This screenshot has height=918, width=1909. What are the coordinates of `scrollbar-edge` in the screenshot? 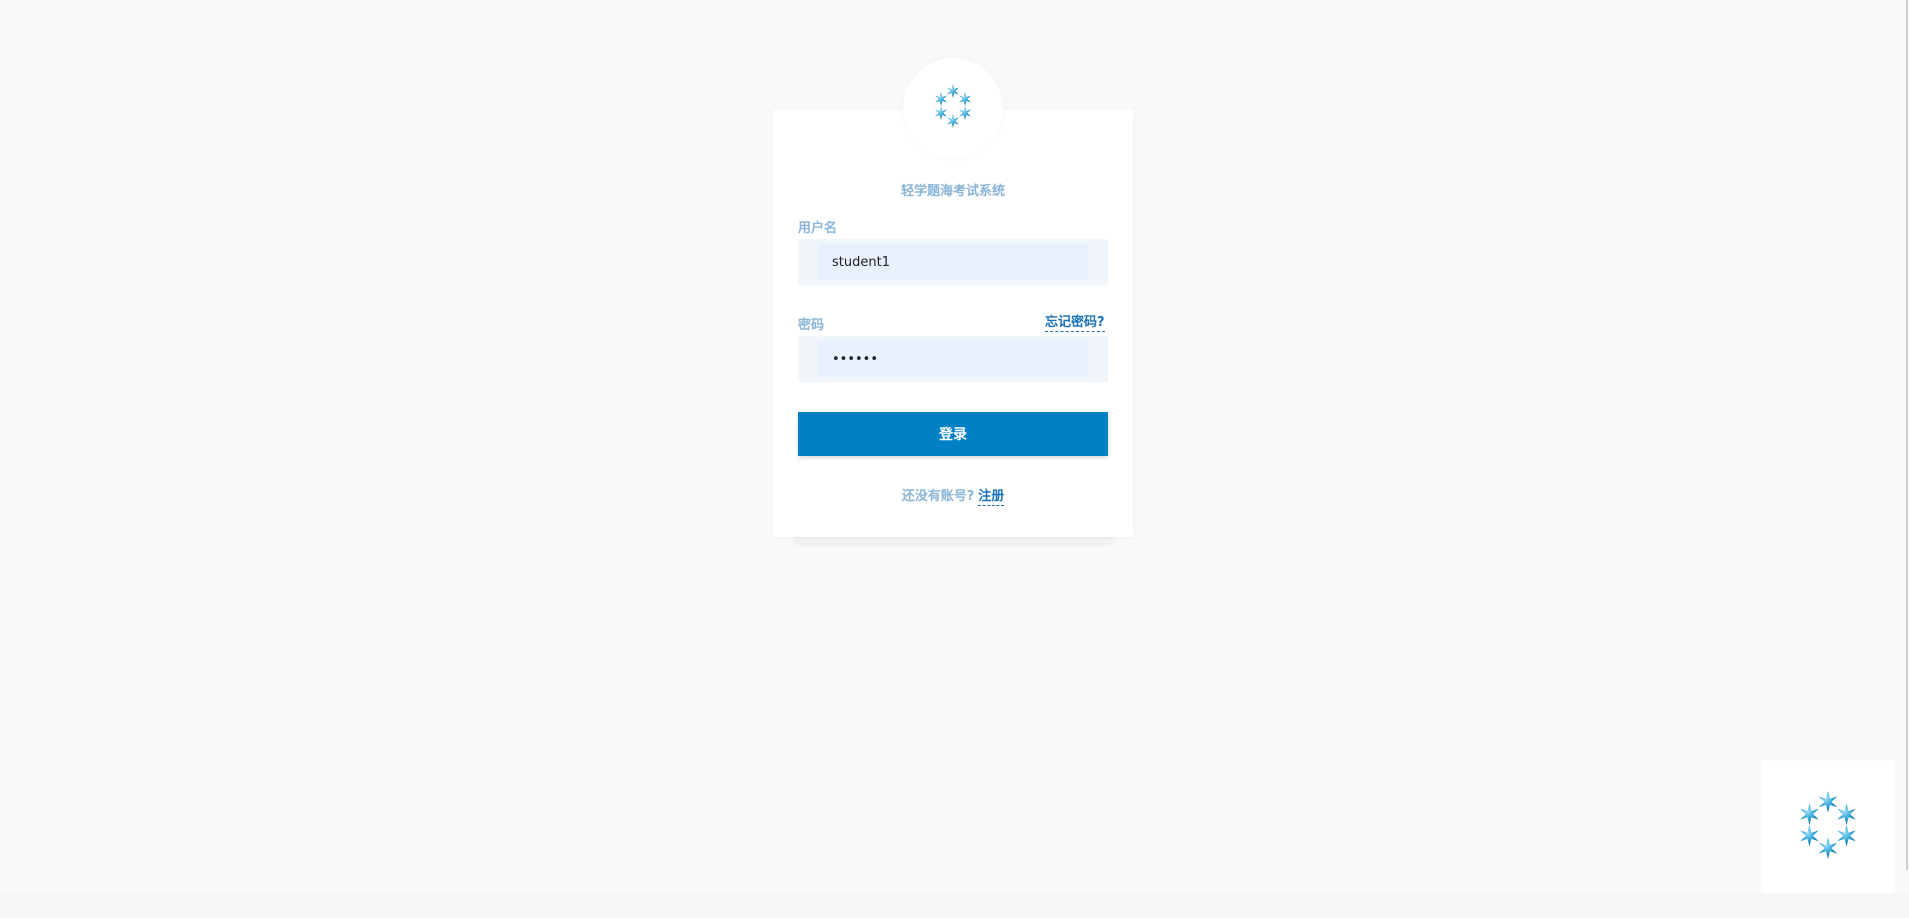 It's located at (1907, 435).